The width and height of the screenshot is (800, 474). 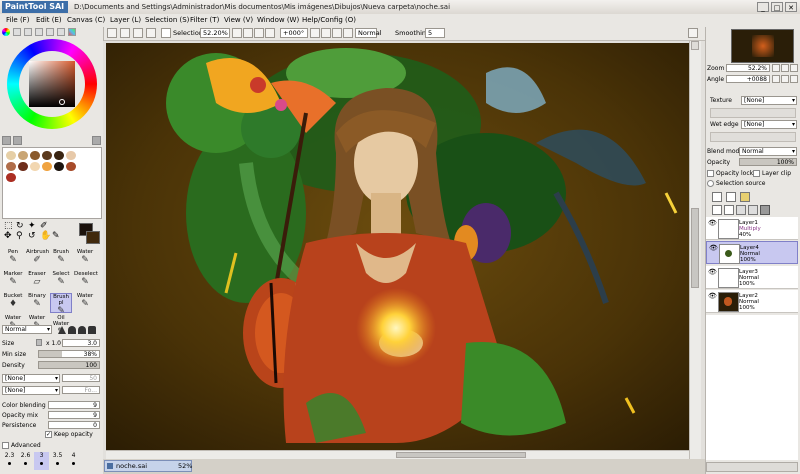 I want to click on lasso-icon: ↻, so click(x=20, y=226).